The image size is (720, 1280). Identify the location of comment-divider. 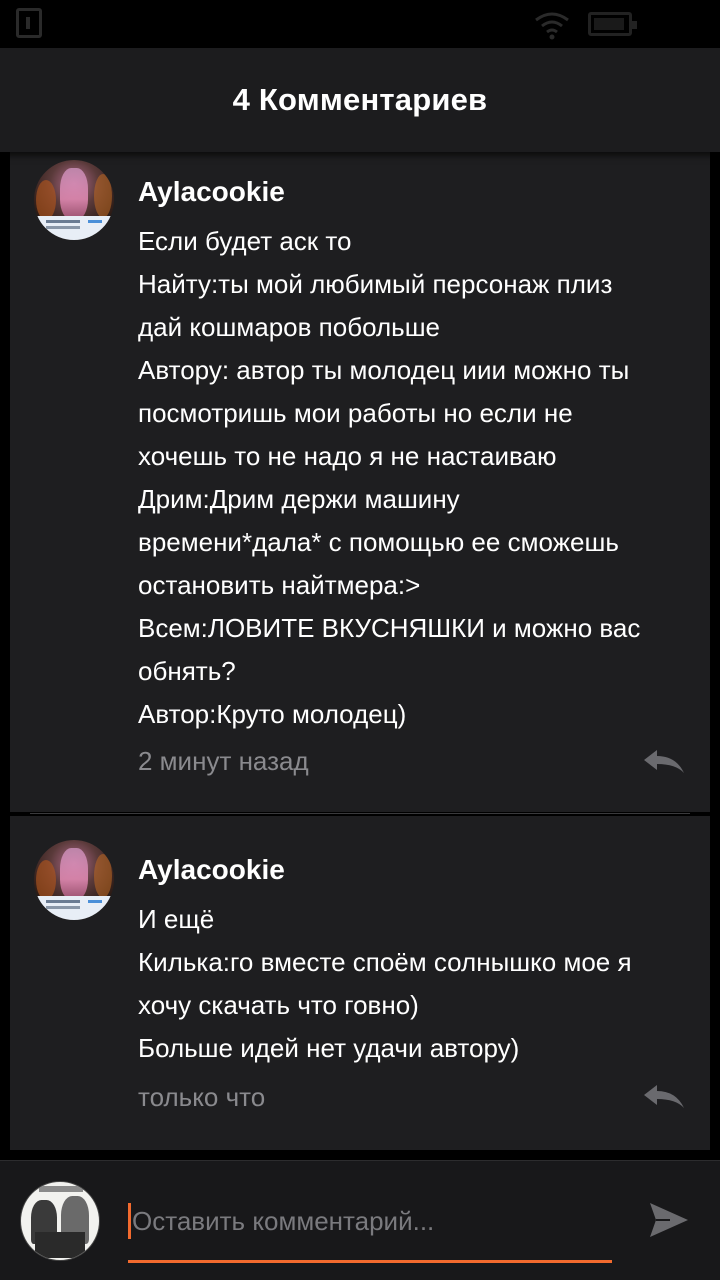
(360, 813).